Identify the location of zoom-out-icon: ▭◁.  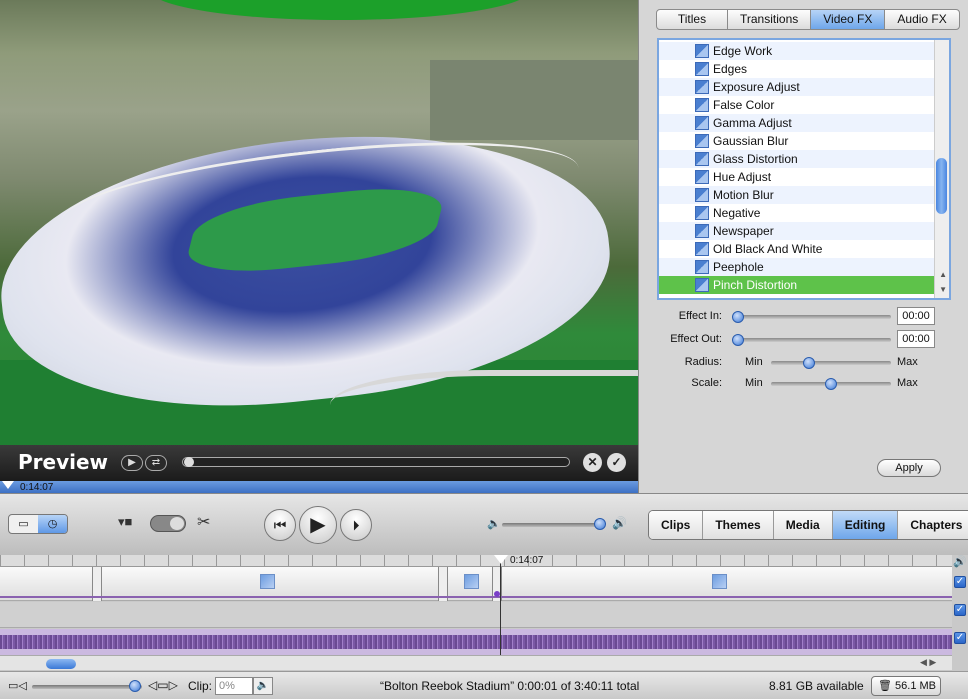
(17, 685).